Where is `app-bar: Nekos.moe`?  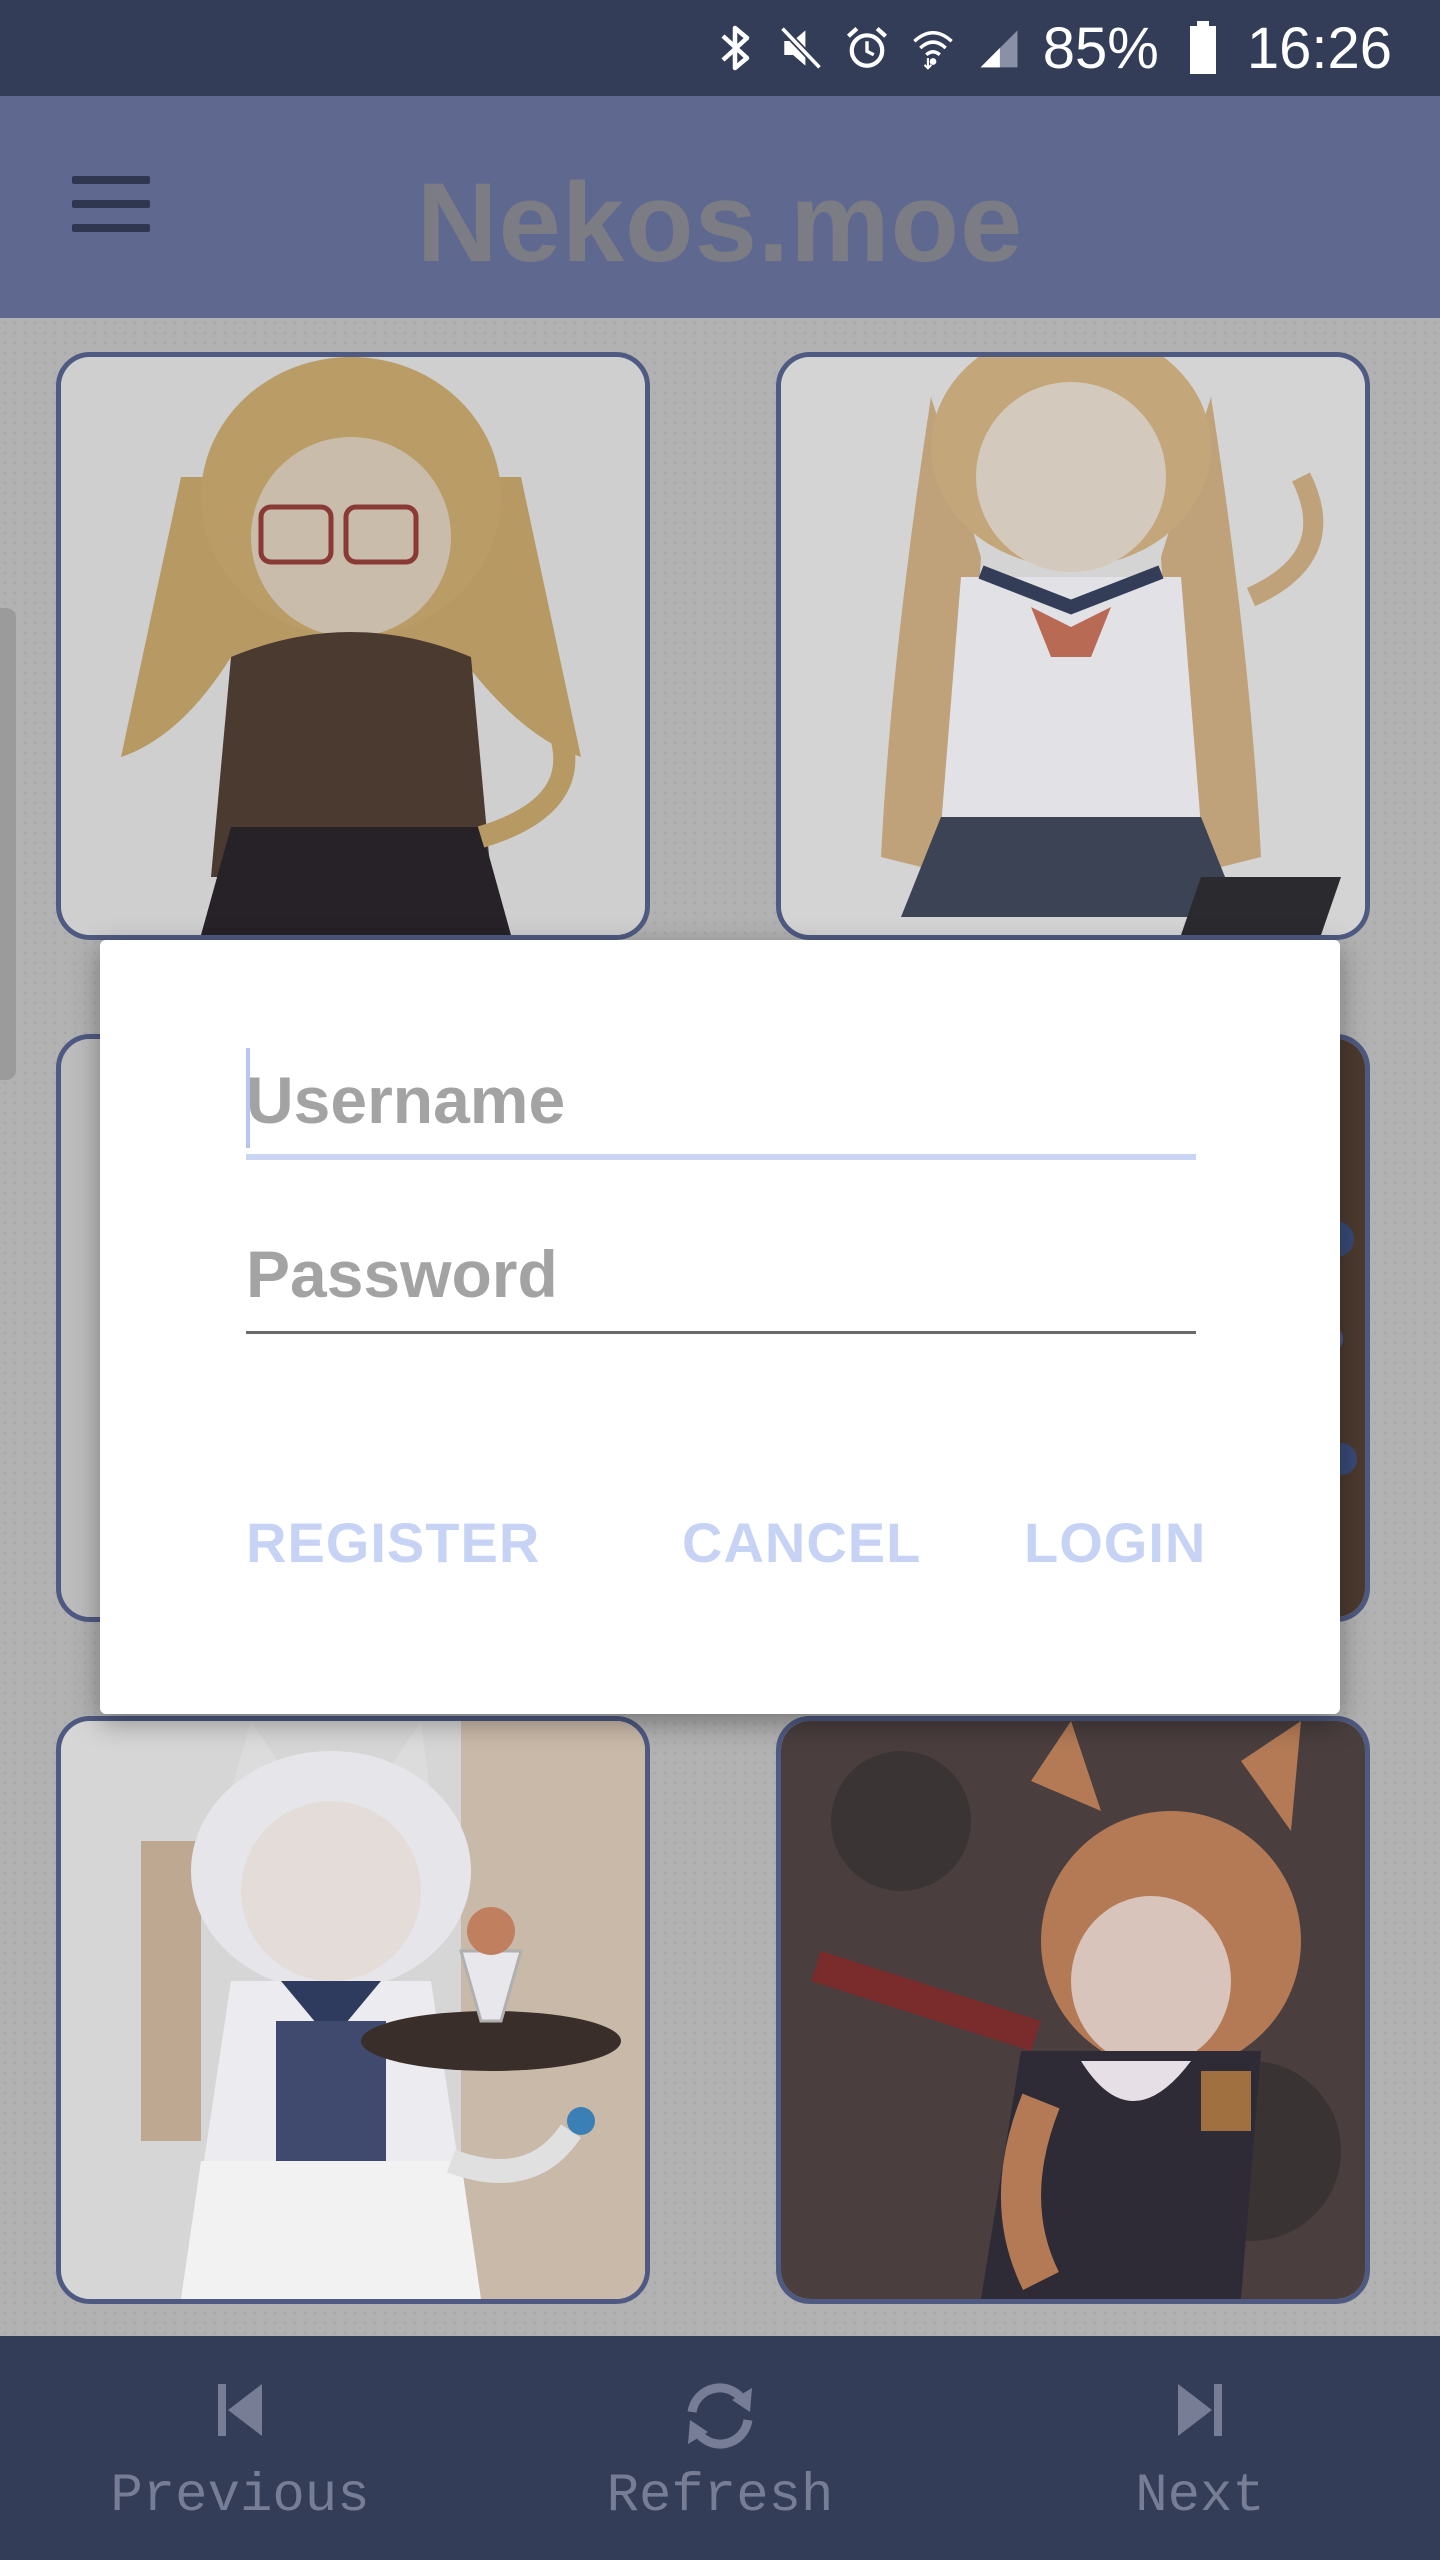
app-bar: Nekos.moe is located at coordinates (720, 207).